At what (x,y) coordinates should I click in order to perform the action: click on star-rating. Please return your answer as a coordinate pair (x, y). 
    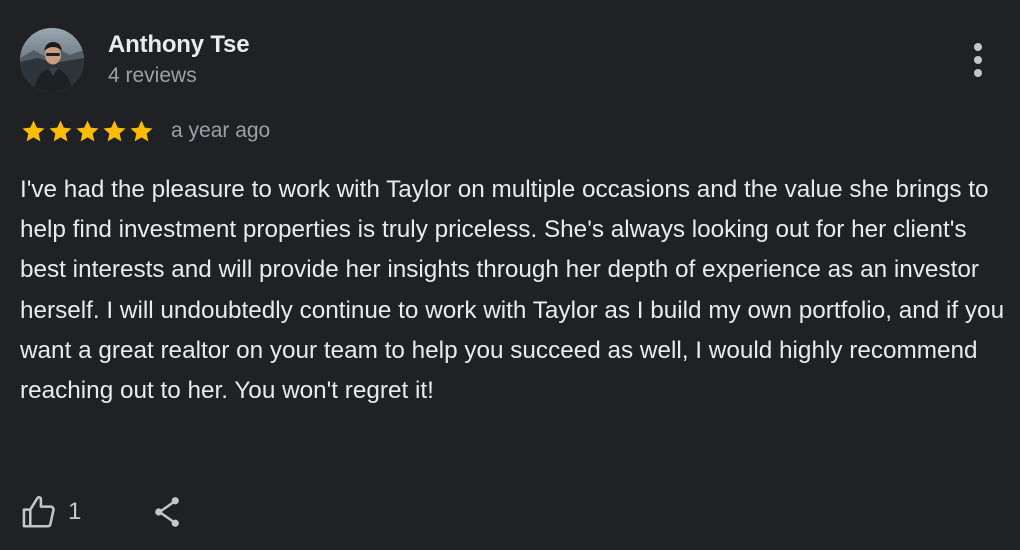
    Looking at the image, I should click on (87, 131).